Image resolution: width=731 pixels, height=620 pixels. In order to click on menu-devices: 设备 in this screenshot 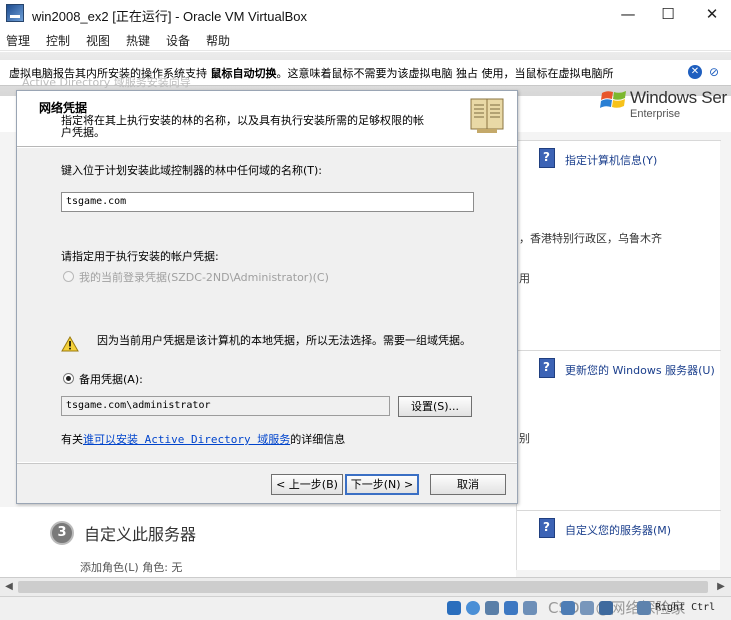, I will do `click(178, 40)`.